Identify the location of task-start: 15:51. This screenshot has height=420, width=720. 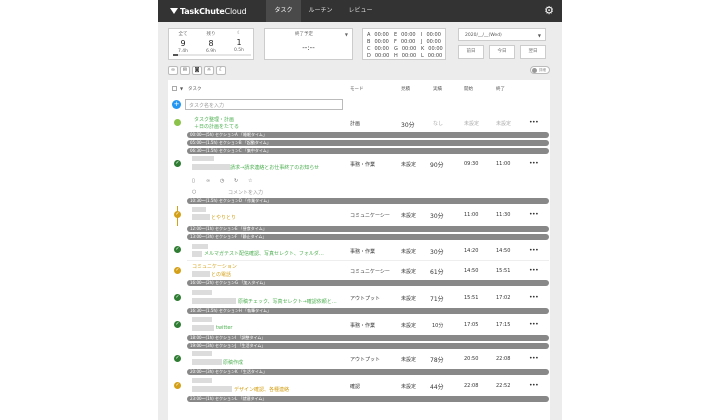
(471, 298).